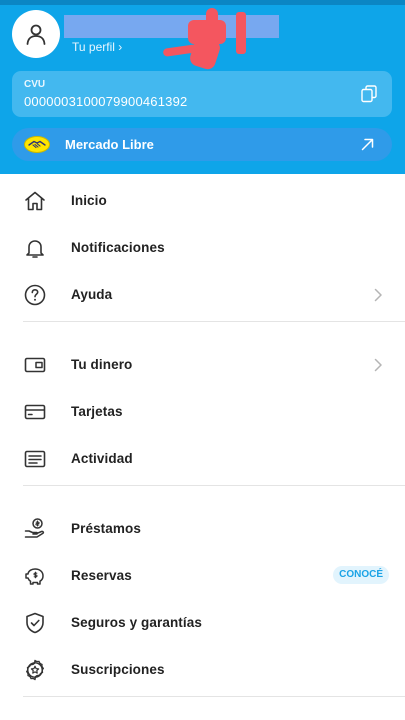  Describe the element at coordinates (202, 669) in the screenshot. I see `menu-item-suscripciones: Suscripciones` at that location.